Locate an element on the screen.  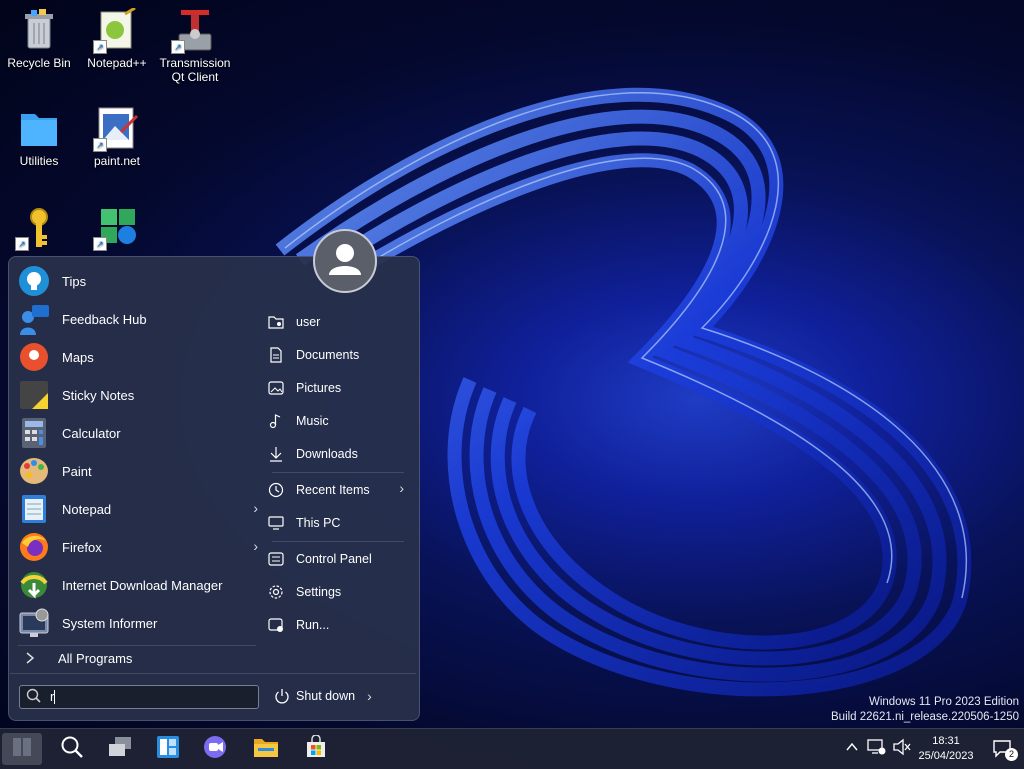
start-place-control-panel: Control Panel is located at coordinates (336, 559).